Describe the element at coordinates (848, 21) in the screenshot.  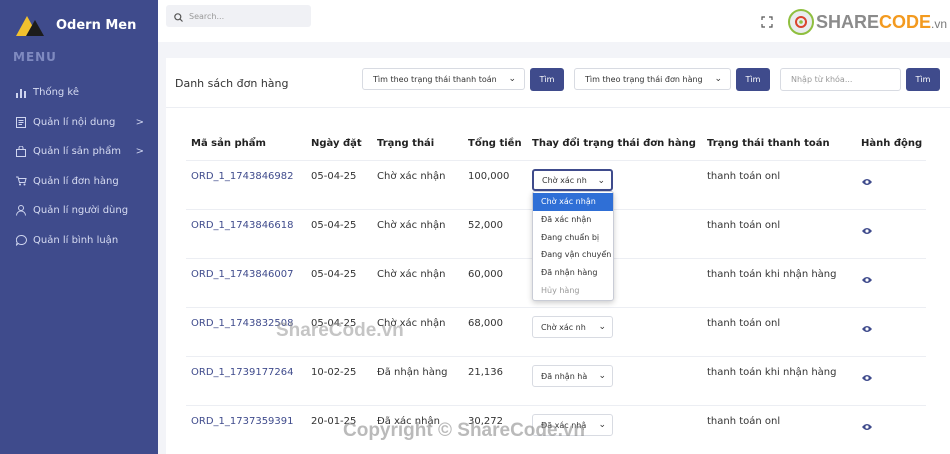
I see `watermark-share: SHARE` at that location.